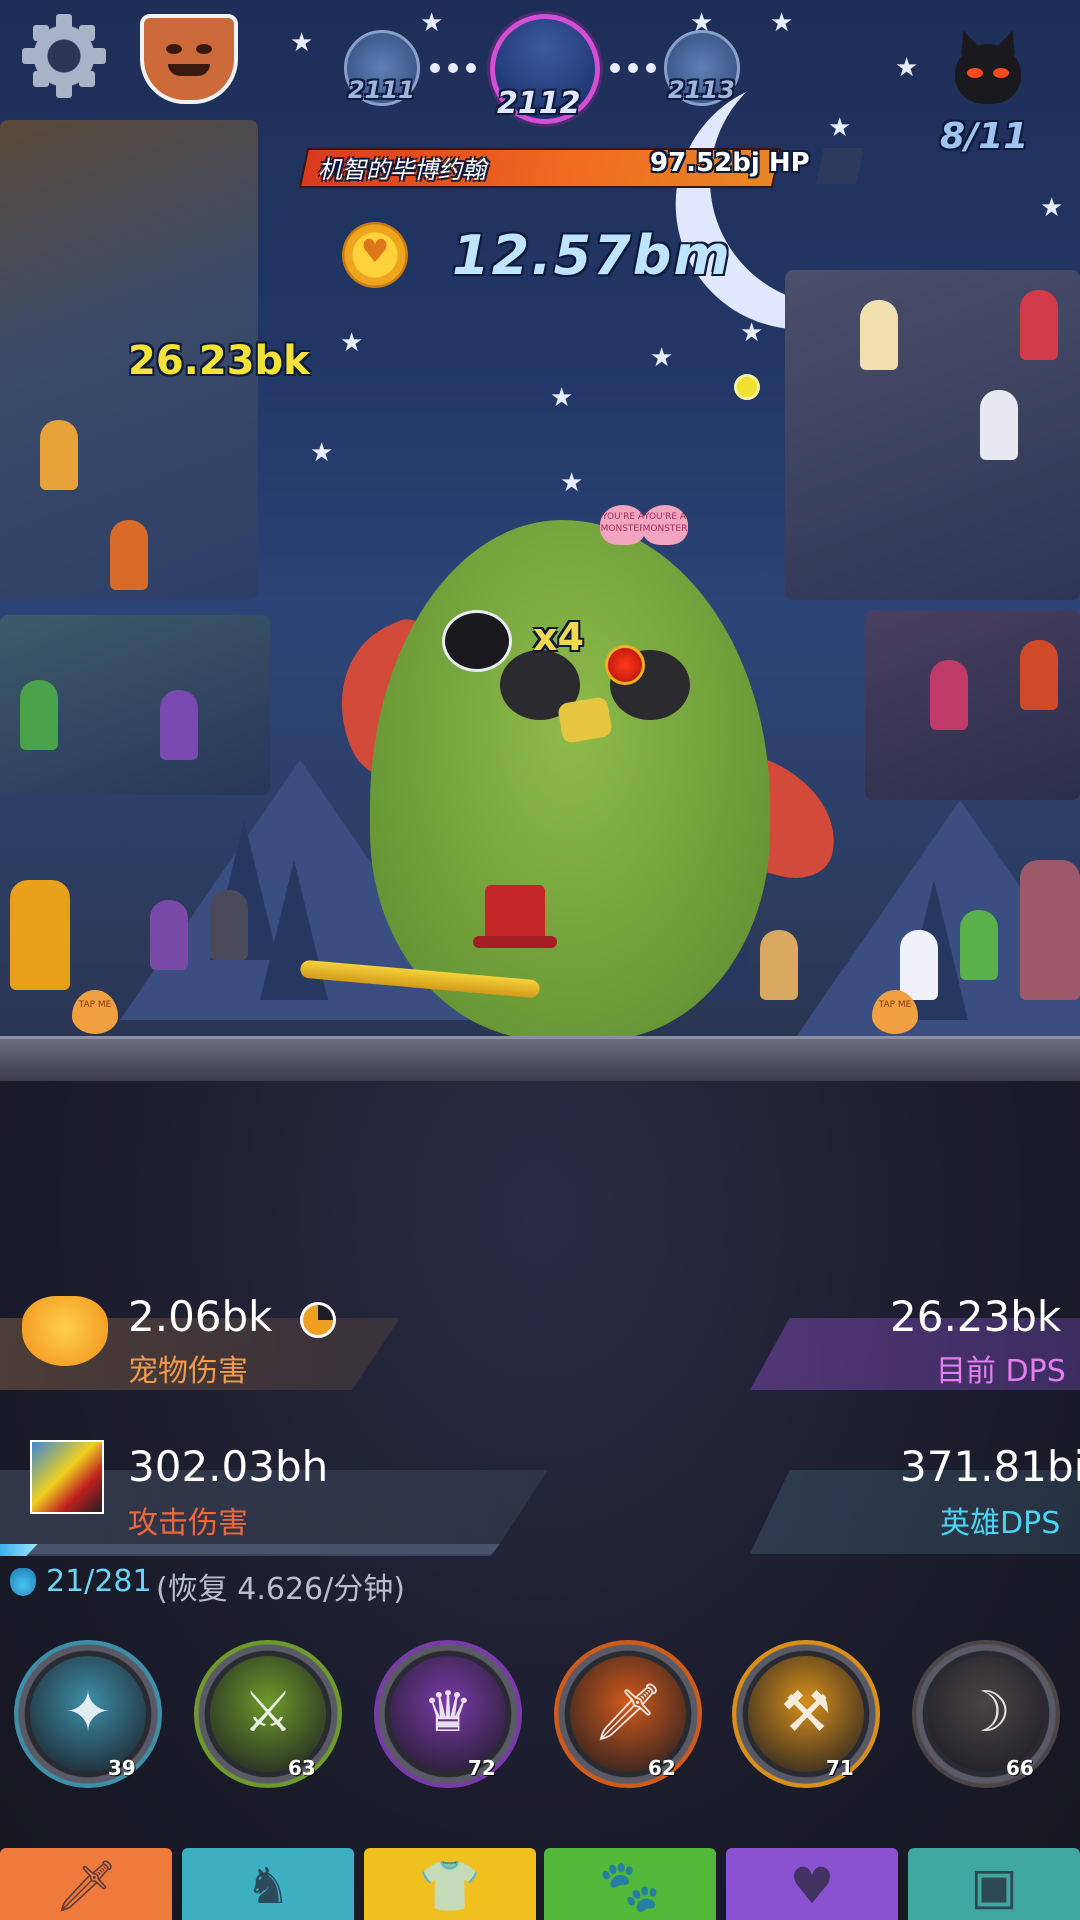 This screenshot has height=1920, width=1080. Describe the element at coordinates (747, 387) in the screenshot. I see `gold-drop` at that location.